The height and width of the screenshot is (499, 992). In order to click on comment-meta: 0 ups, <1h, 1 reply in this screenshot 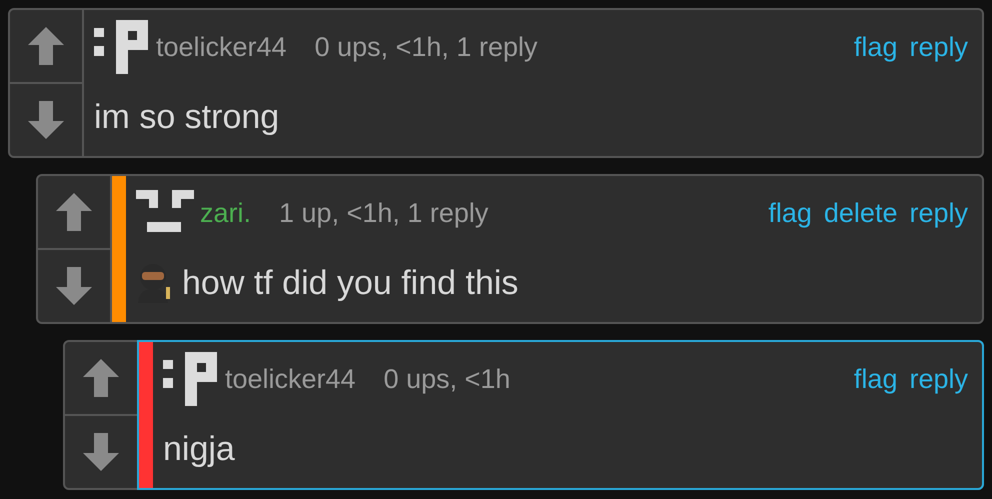, I will do `click(426, 47)`.